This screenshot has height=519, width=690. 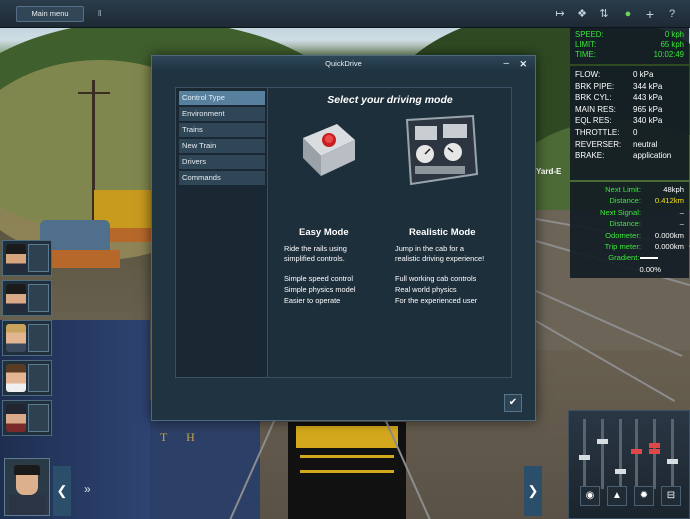 What do you see at coordinates (672, 454) in the screenshot?
I see `independent-brake-lever` at bounding box center [672, 454].